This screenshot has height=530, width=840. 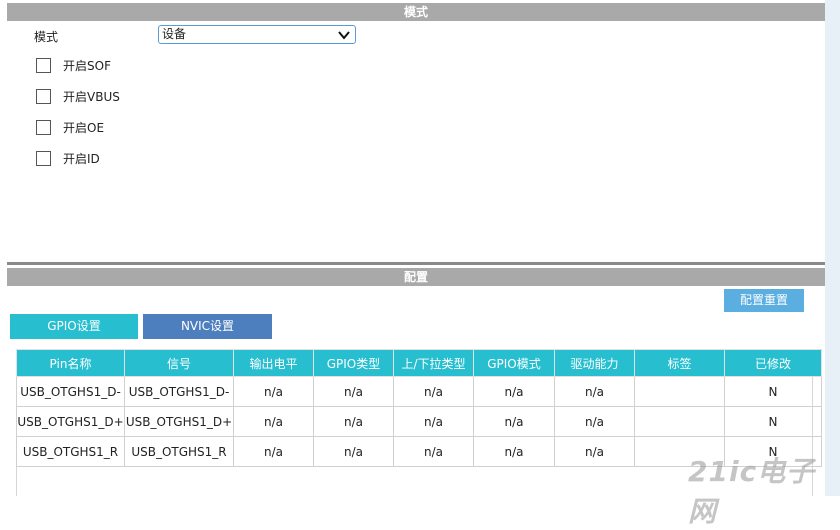 I want to click on col-header-output-level: 输出电平, so click(x=273, y=363).